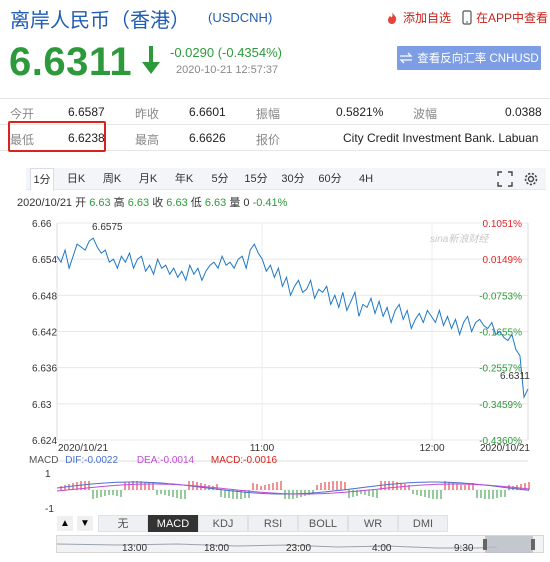 This screenshot has height=562, width=550. Describe the element at coordinates (293, 179) in the screenshot. I see `tab-30min: 30分` at that location.